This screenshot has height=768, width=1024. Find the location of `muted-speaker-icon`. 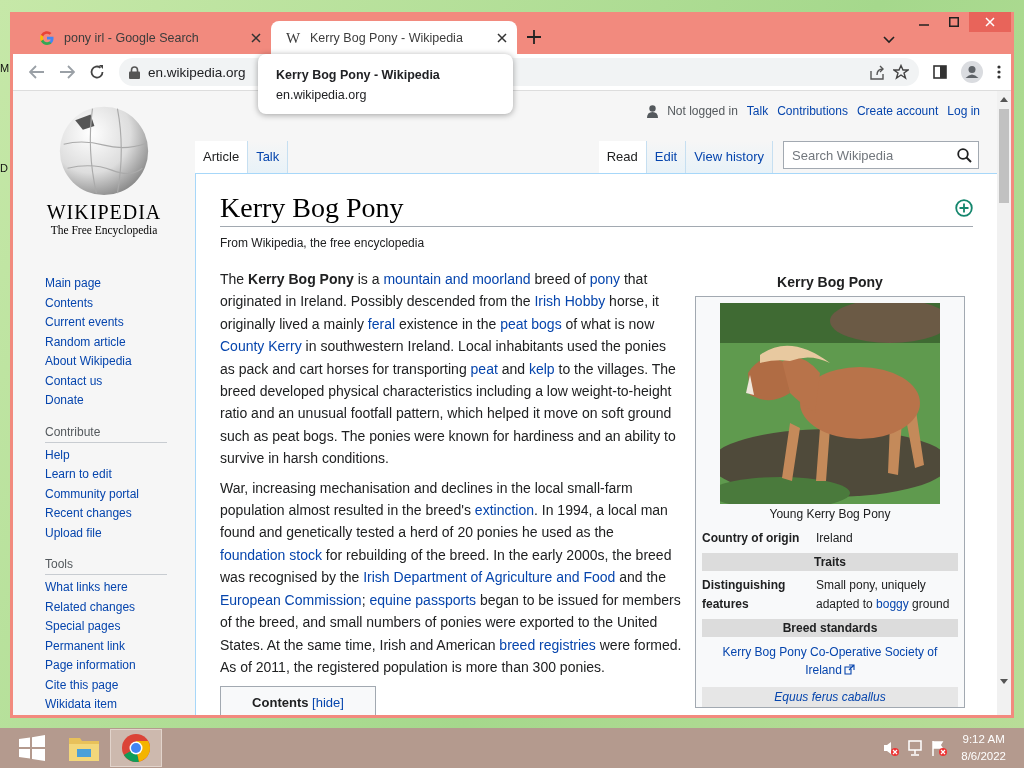

muted-speaker-icon is located at coordinates (891, 748).